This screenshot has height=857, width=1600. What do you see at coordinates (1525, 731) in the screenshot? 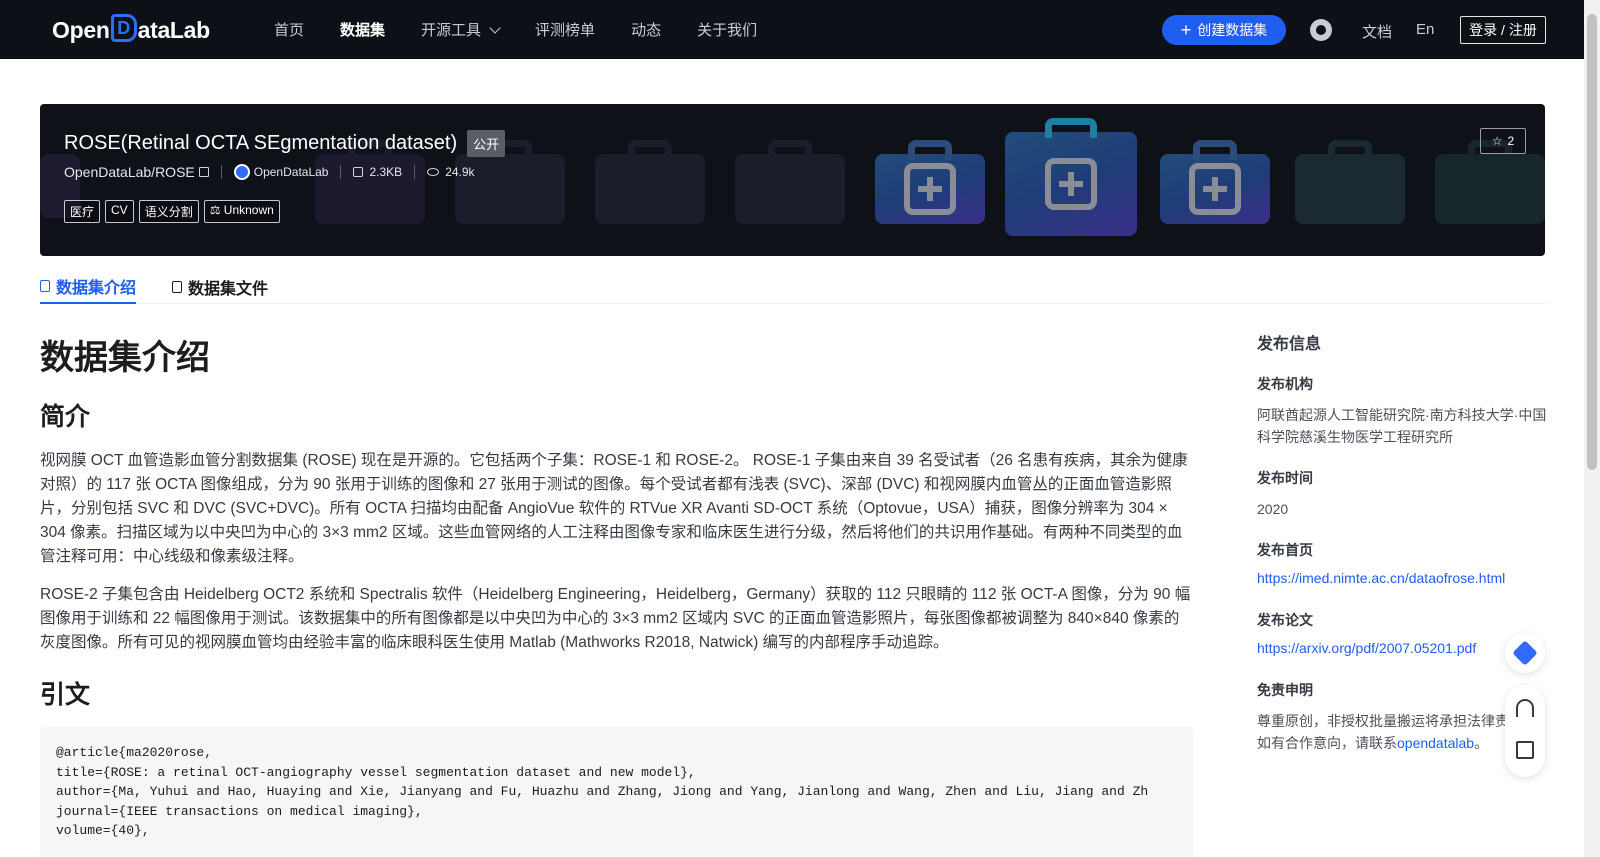
I see `floating-toolbar` at bounding box center [1525, 731].